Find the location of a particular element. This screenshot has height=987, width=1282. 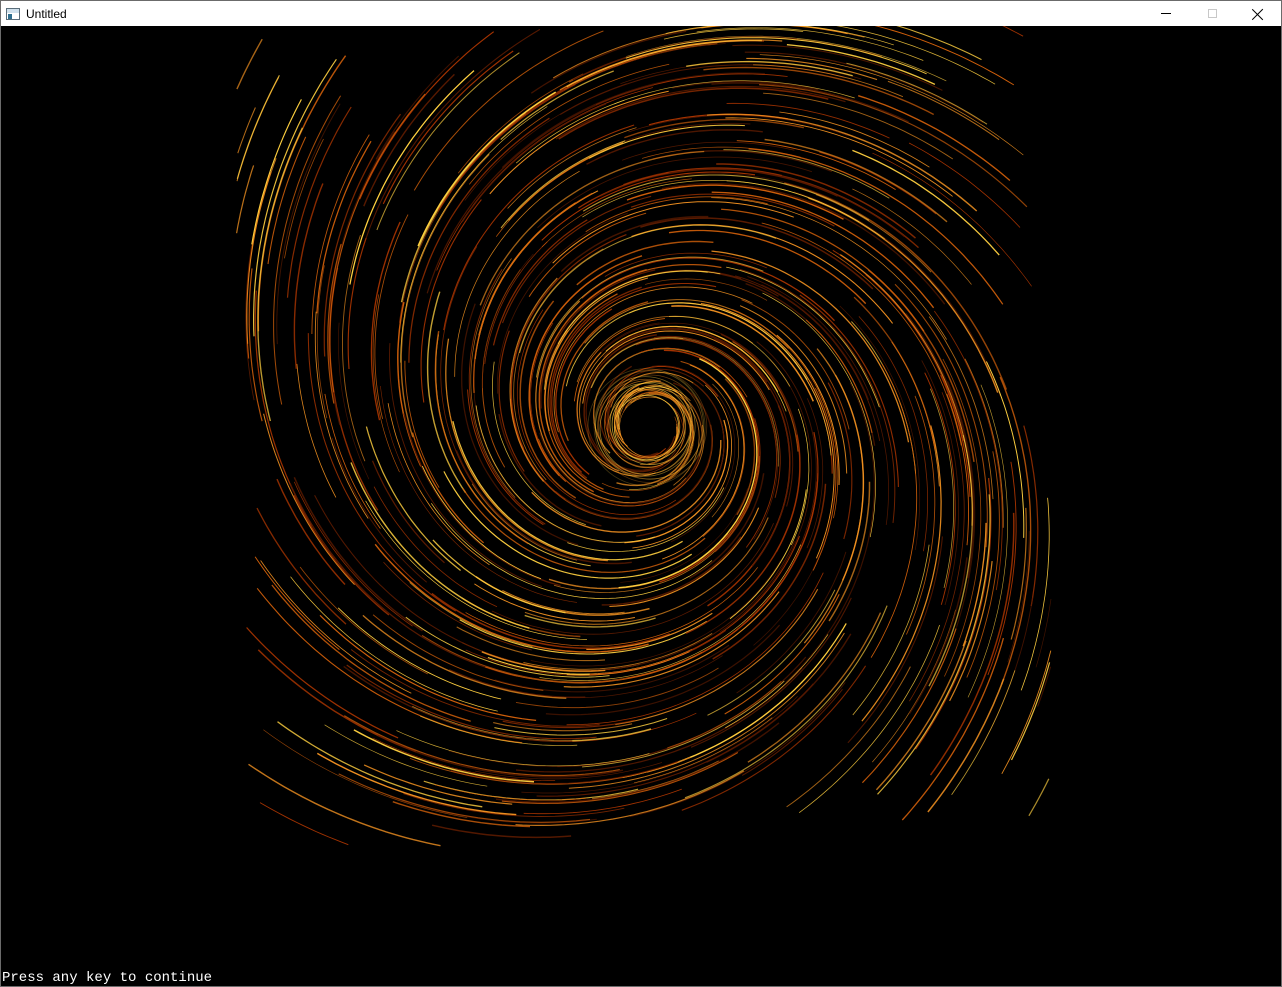

close-button is located at coordinates (1258, 13).